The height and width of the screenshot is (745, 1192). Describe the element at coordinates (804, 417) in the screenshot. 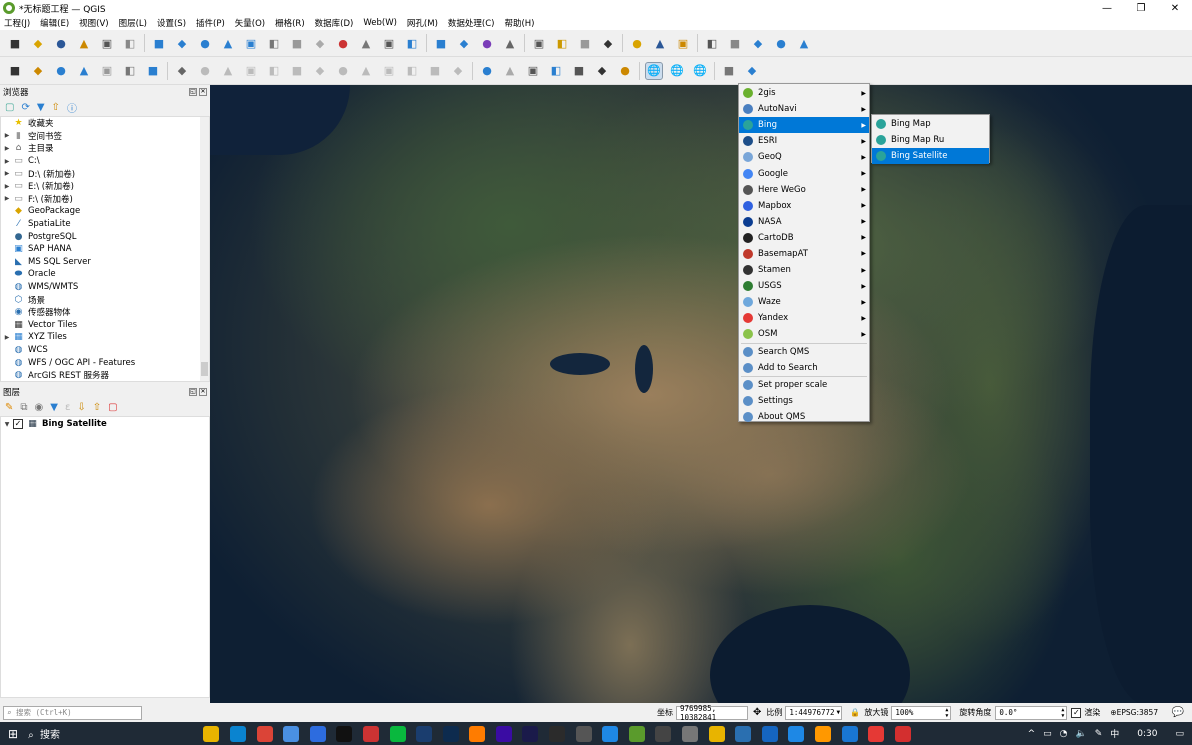

I see `menu-item: About QMS` at that location.